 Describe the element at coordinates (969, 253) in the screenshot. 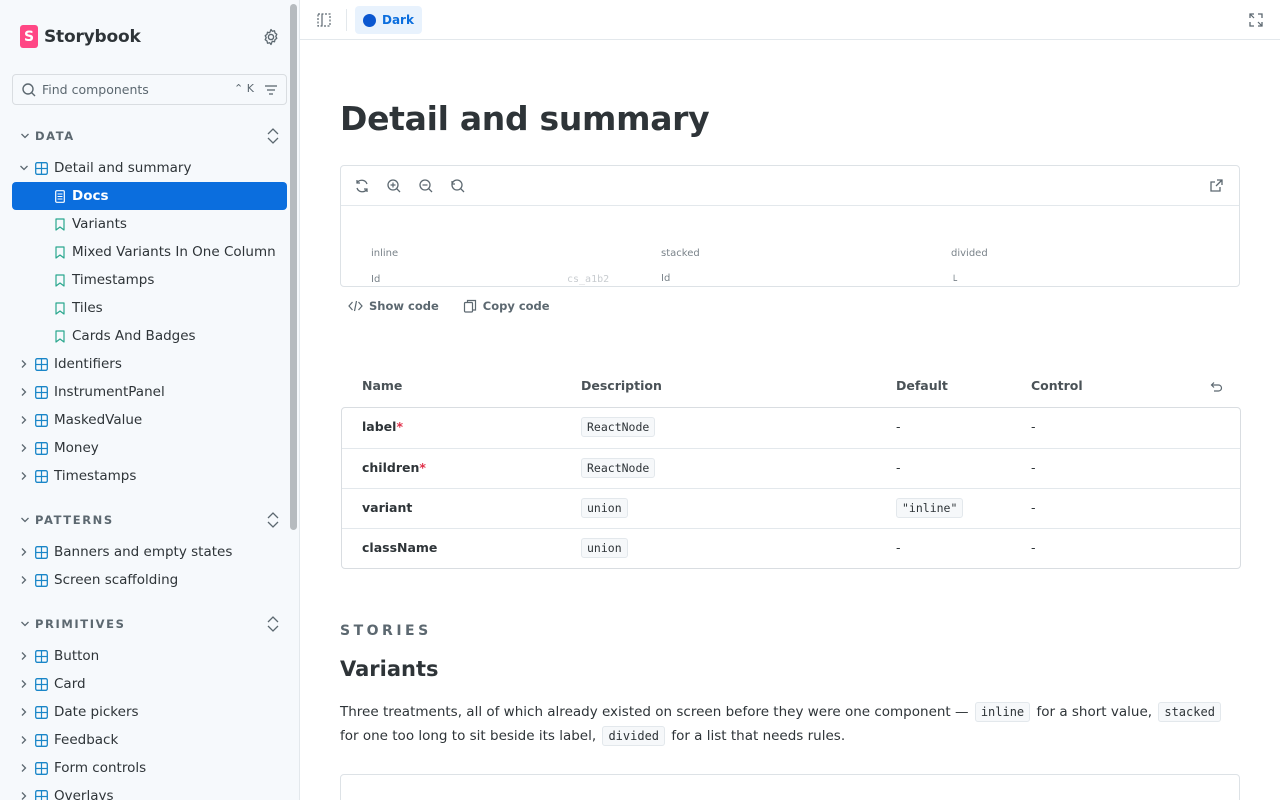

I see `preview-column-divided: divided` at that location.